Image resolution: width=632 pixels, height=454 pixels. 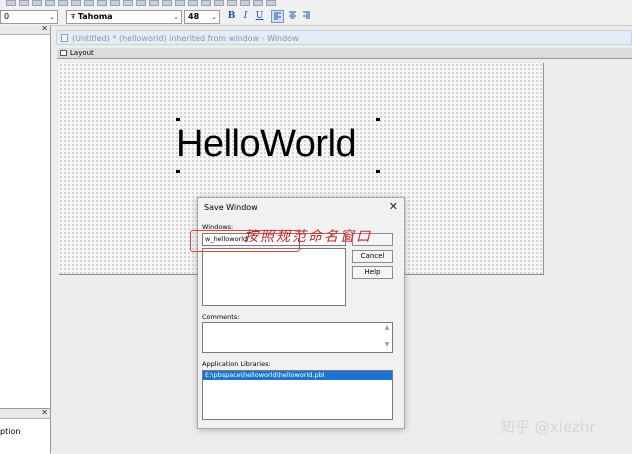 I want to click on help-button: Help, so click(x=372, y=272).